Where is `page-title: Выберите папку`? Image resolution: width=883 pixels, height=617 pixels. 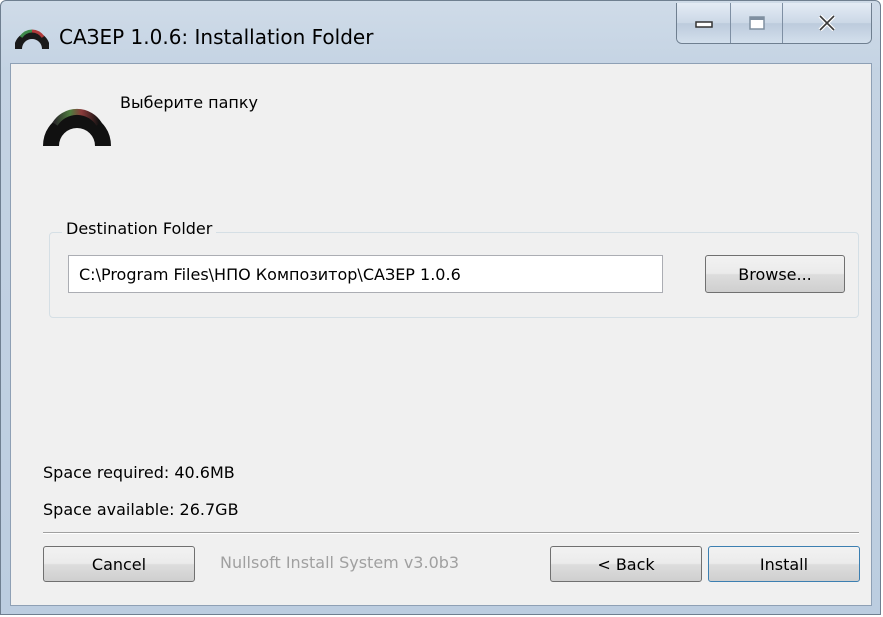 page-title: Выберите папку is located at coordinates (189, 102).